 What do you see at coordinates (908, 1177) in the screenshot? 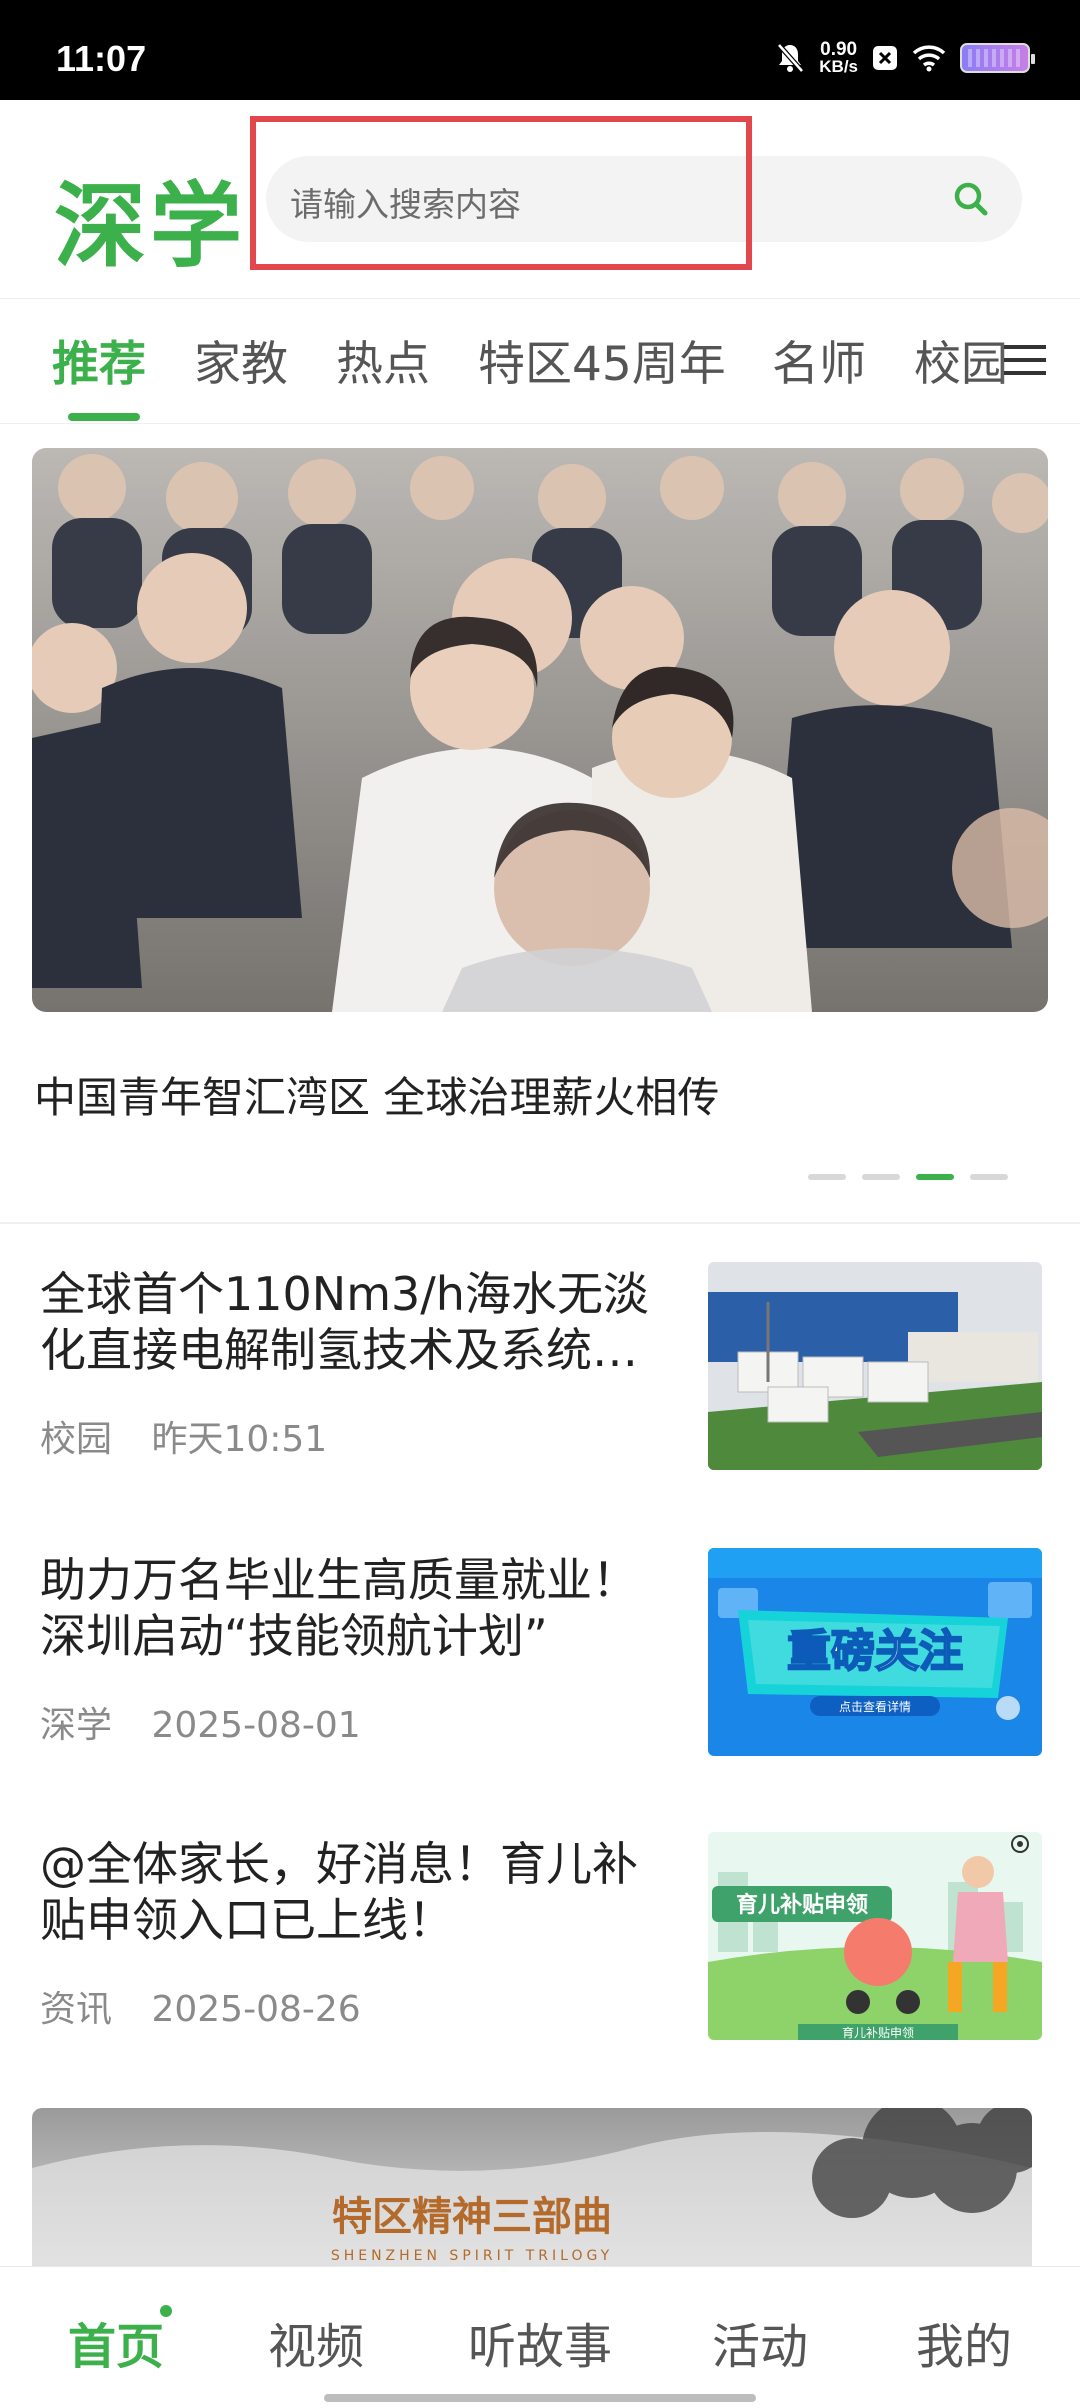
I see `carousel-dots` at bounding box center [908, 1177].